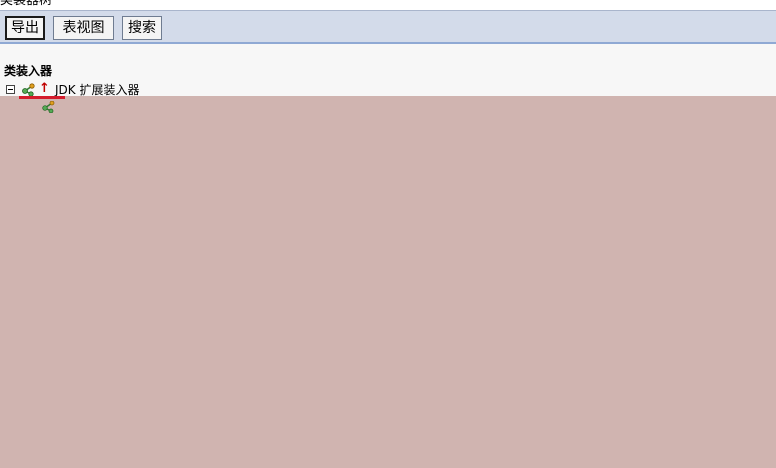 This screenshot has height=468, width=776. I want to click on window-title: 类装器树, so click(26, 4).